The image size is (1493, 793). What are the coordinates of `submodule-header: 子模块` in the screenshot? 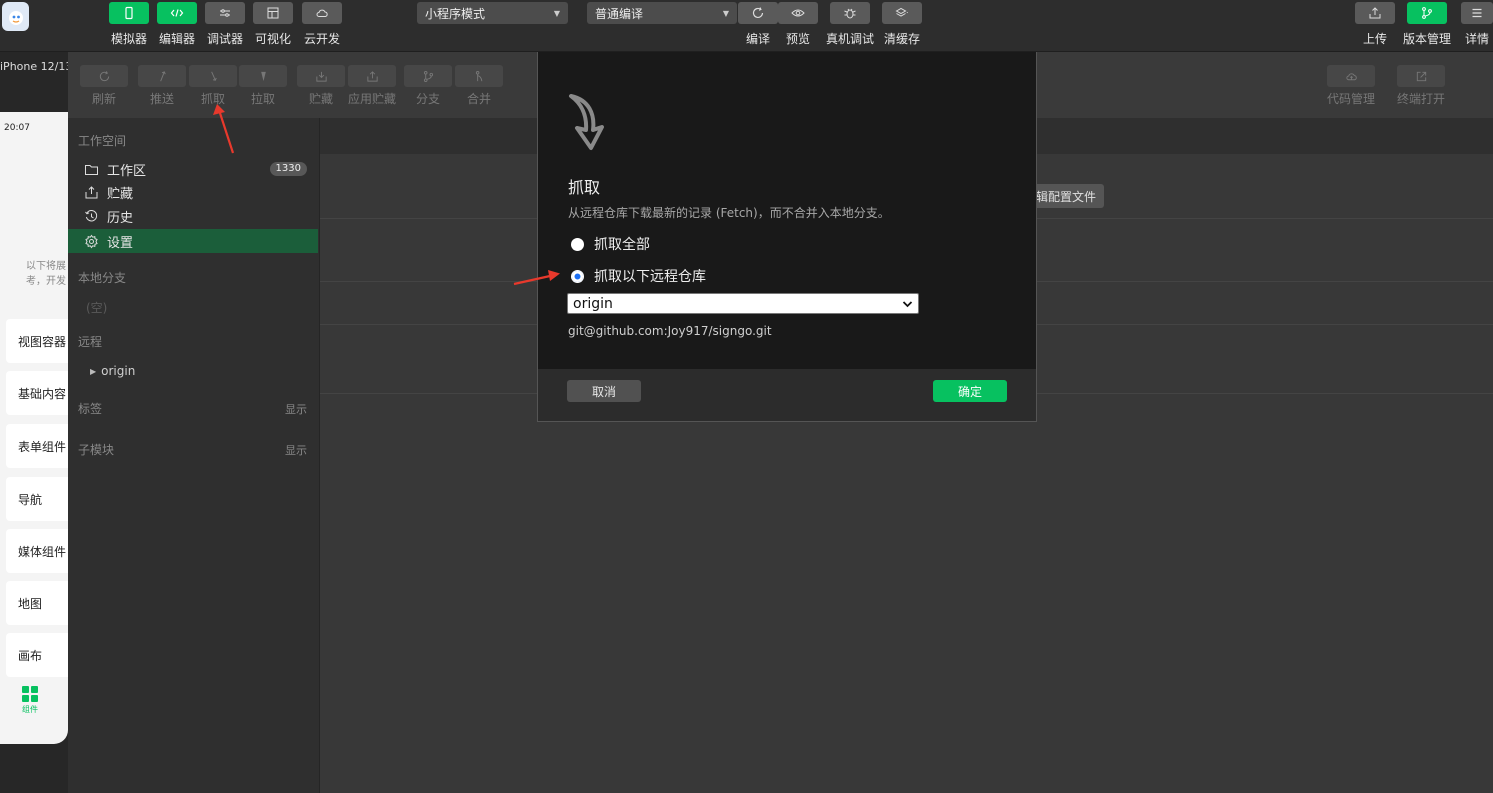 It's located at (96, 450).